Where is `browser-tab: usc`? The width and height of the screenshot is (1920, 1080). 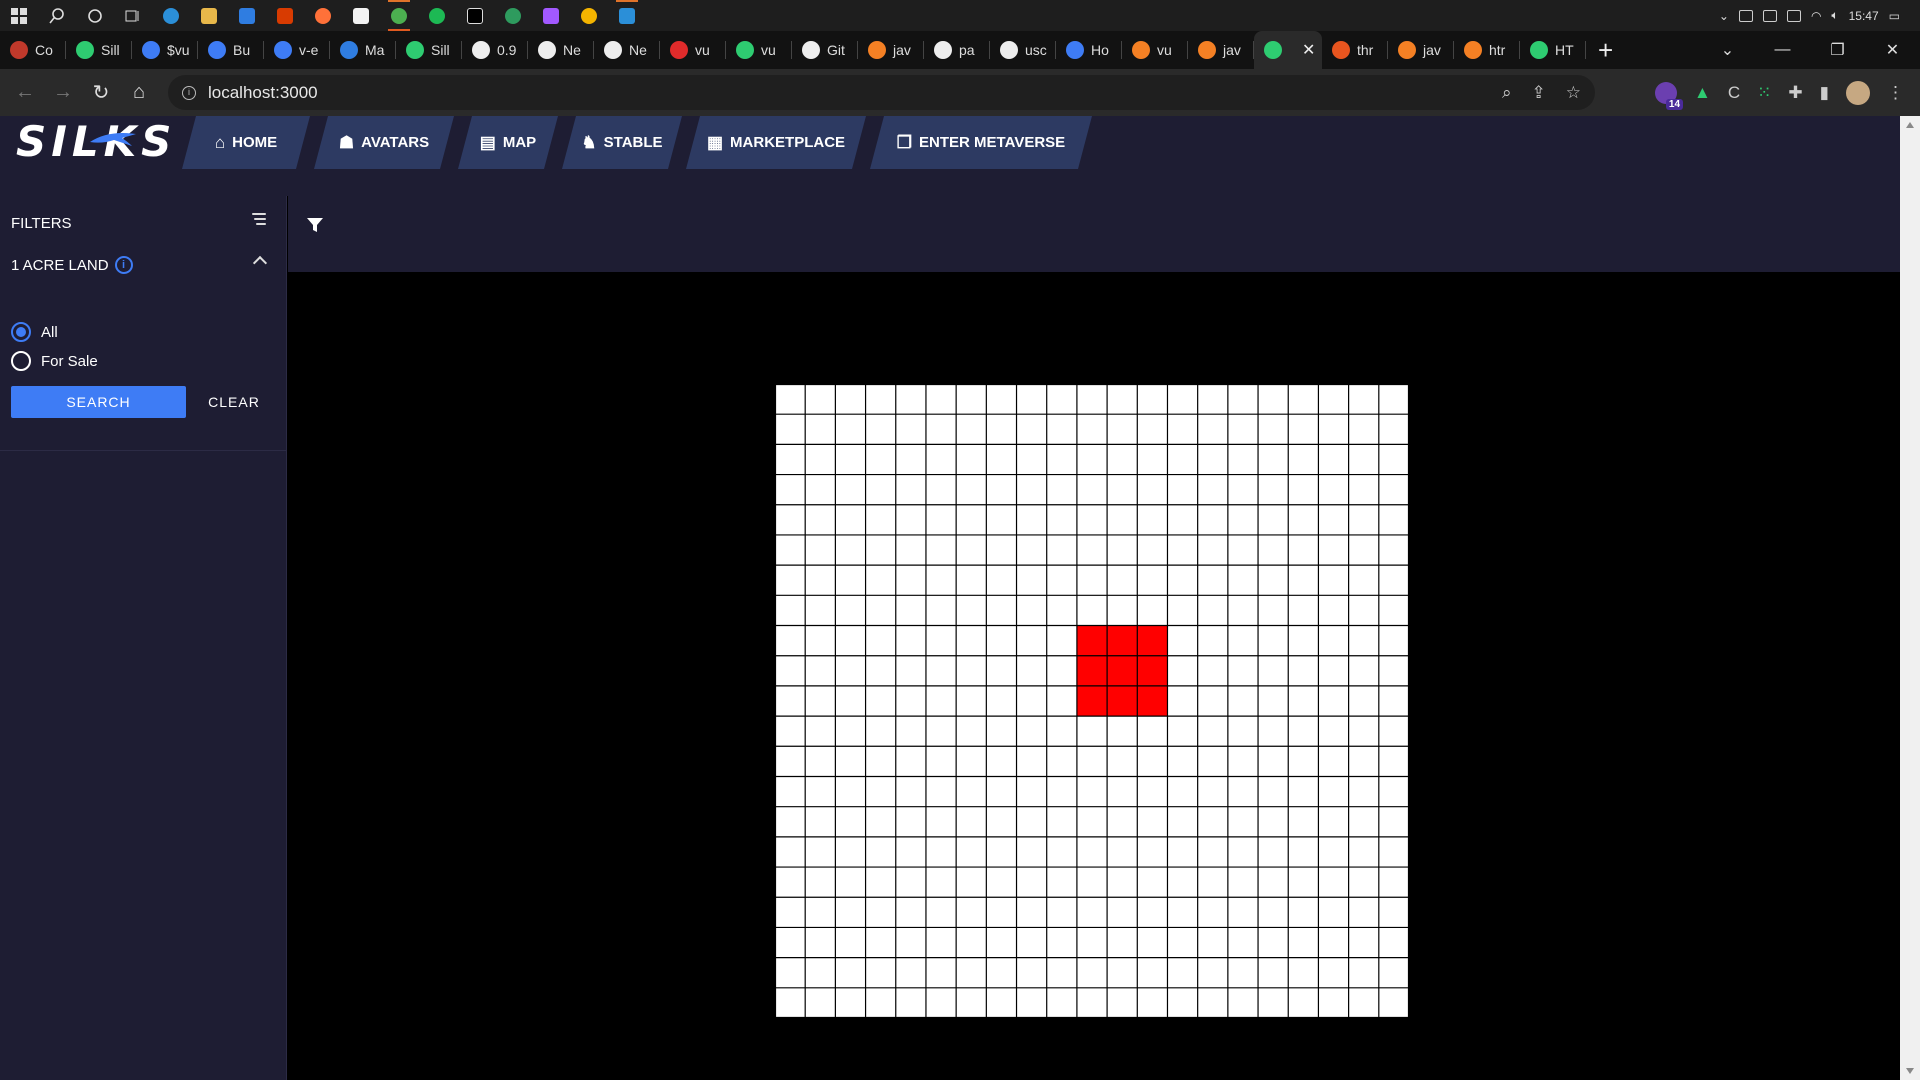 browser-tab: usc is located at coordinates (1023, 50).